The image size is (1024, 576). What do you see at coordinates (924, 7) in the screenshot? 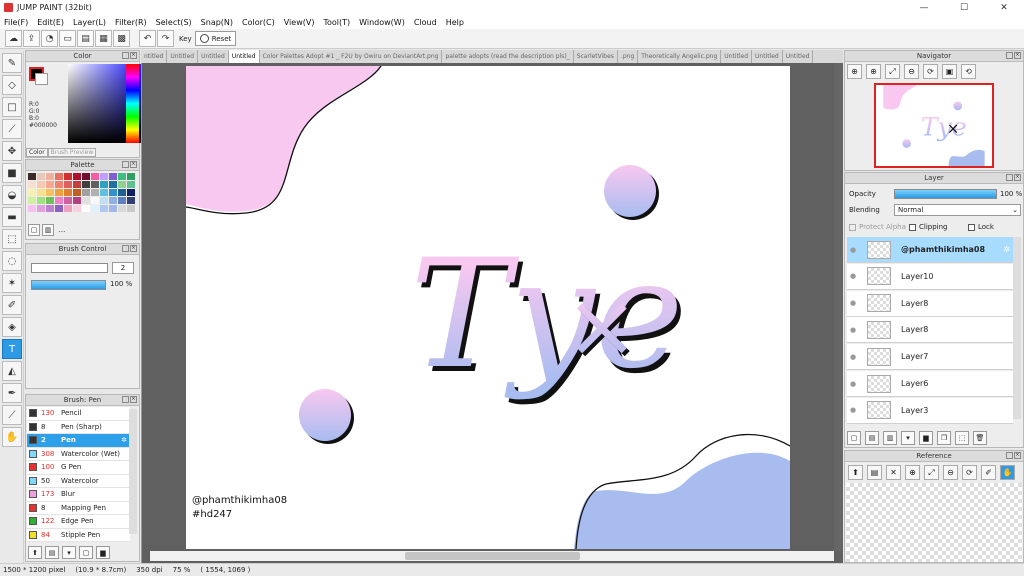
I see `minimize-button: —` at bounding box center [924, 7].